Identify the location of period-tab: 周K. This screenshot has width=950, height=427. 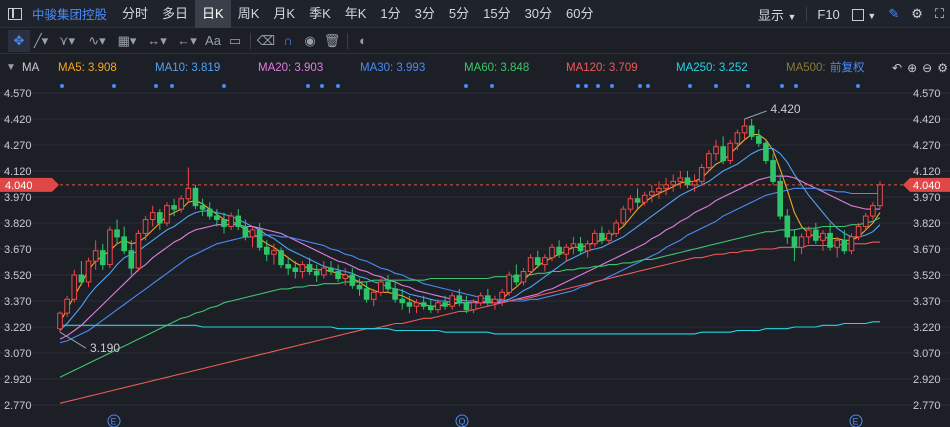
(249, 14).